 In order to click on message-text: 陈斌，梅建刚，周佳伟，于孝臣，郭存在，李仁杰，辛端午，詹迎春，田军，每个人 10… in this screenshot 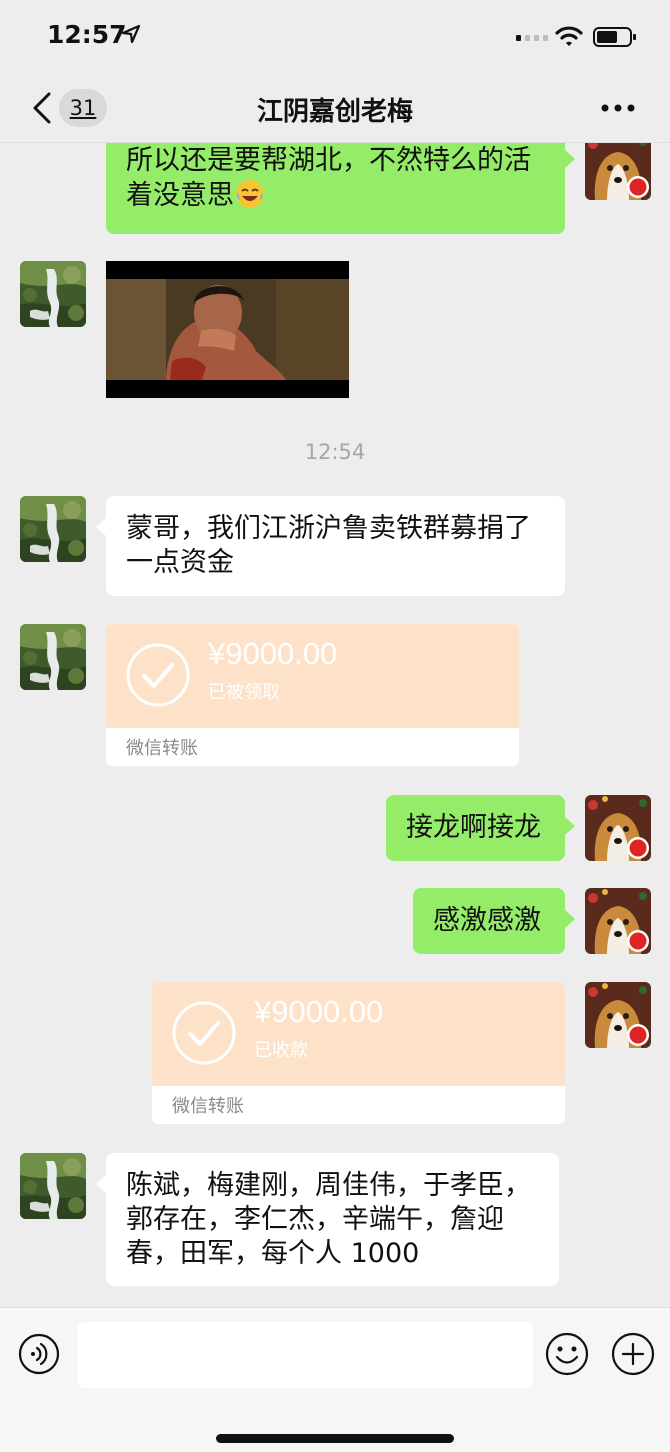, I will do `click(328, 1219)`.